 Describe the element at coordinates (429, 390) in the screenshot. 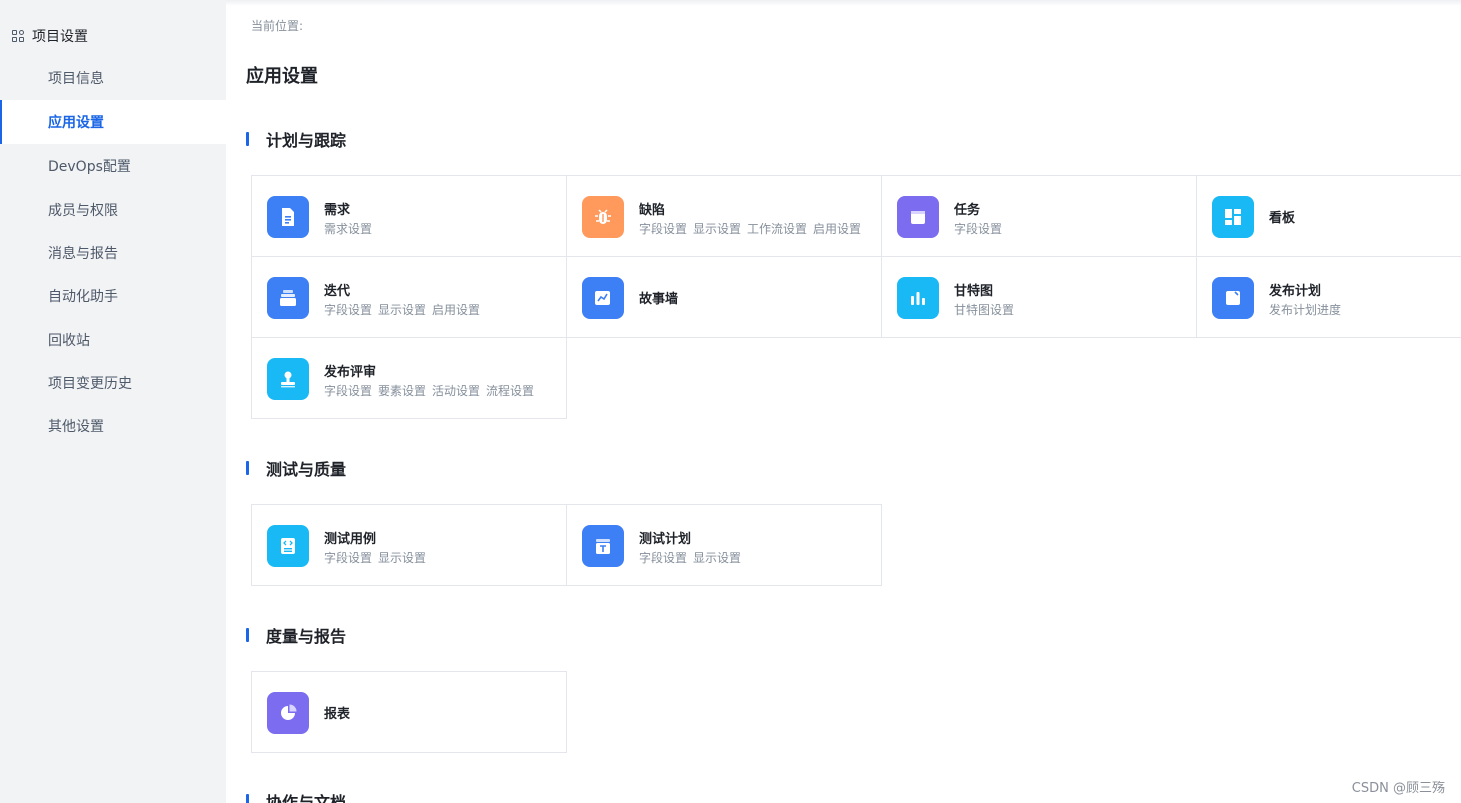

I see `card-links: 字段设置 要素设置 活动设置 流程设置` at that location.